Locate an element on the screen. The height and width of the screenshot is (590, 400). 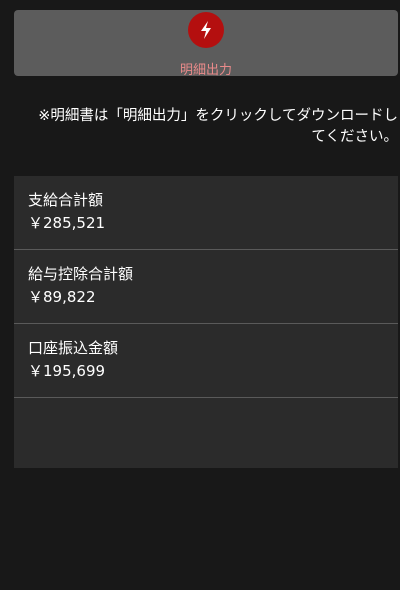
summary-row-total-pay: 支給合計額 ￥285,521 is located at coordinates (206, 213).